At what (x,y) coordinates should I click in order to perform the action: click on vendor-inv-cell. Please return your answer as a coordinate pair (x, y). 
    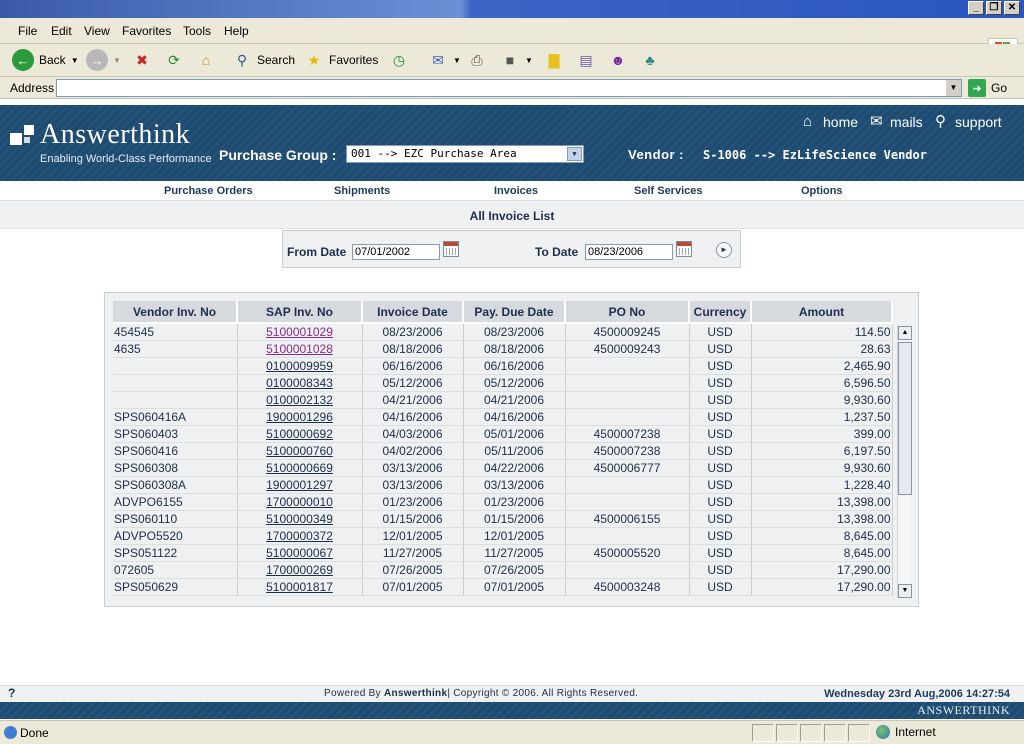
    Looking at the image, I should click on (175, 400).